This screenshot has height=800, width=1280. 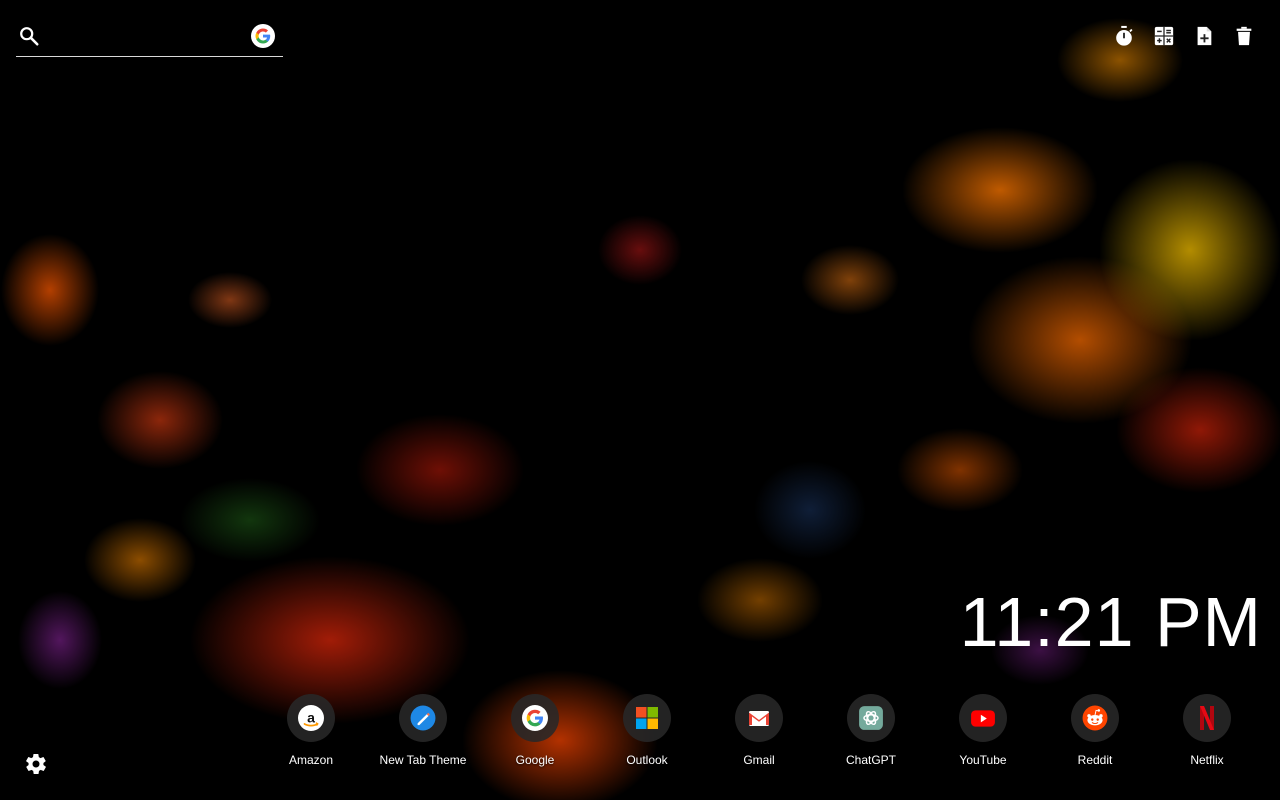 What do you see at coordinates (535, 760) in the screenshot?
I see `shortcut-label: Google` at bounding box center [535, 760].